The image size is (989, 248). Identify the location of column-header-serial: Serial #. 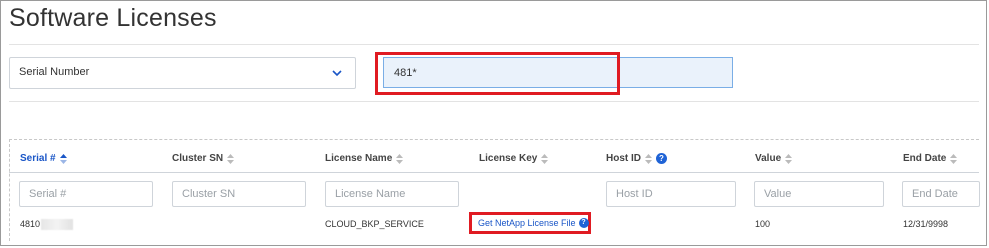
(43, 158).